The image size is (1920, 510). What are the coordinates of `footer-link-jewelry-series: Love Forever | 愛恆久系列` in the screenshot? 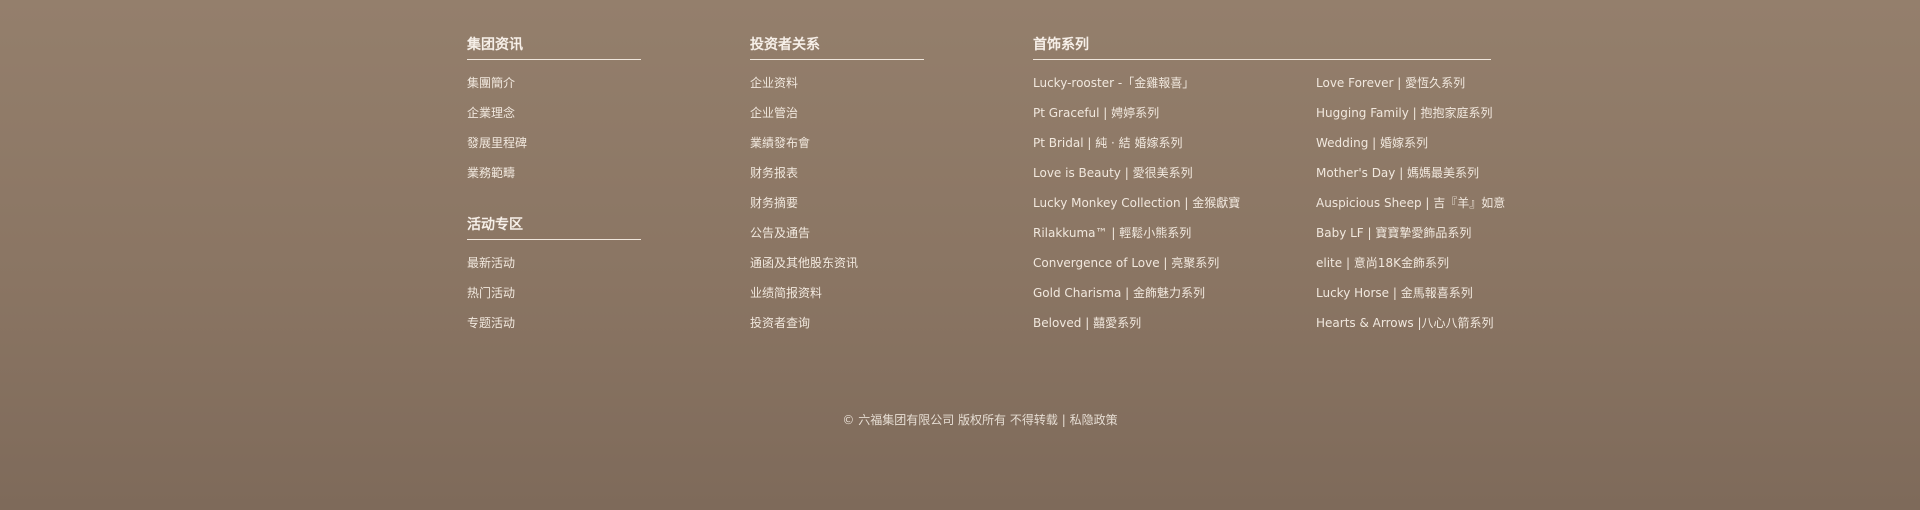 It's located at (1410, 91).